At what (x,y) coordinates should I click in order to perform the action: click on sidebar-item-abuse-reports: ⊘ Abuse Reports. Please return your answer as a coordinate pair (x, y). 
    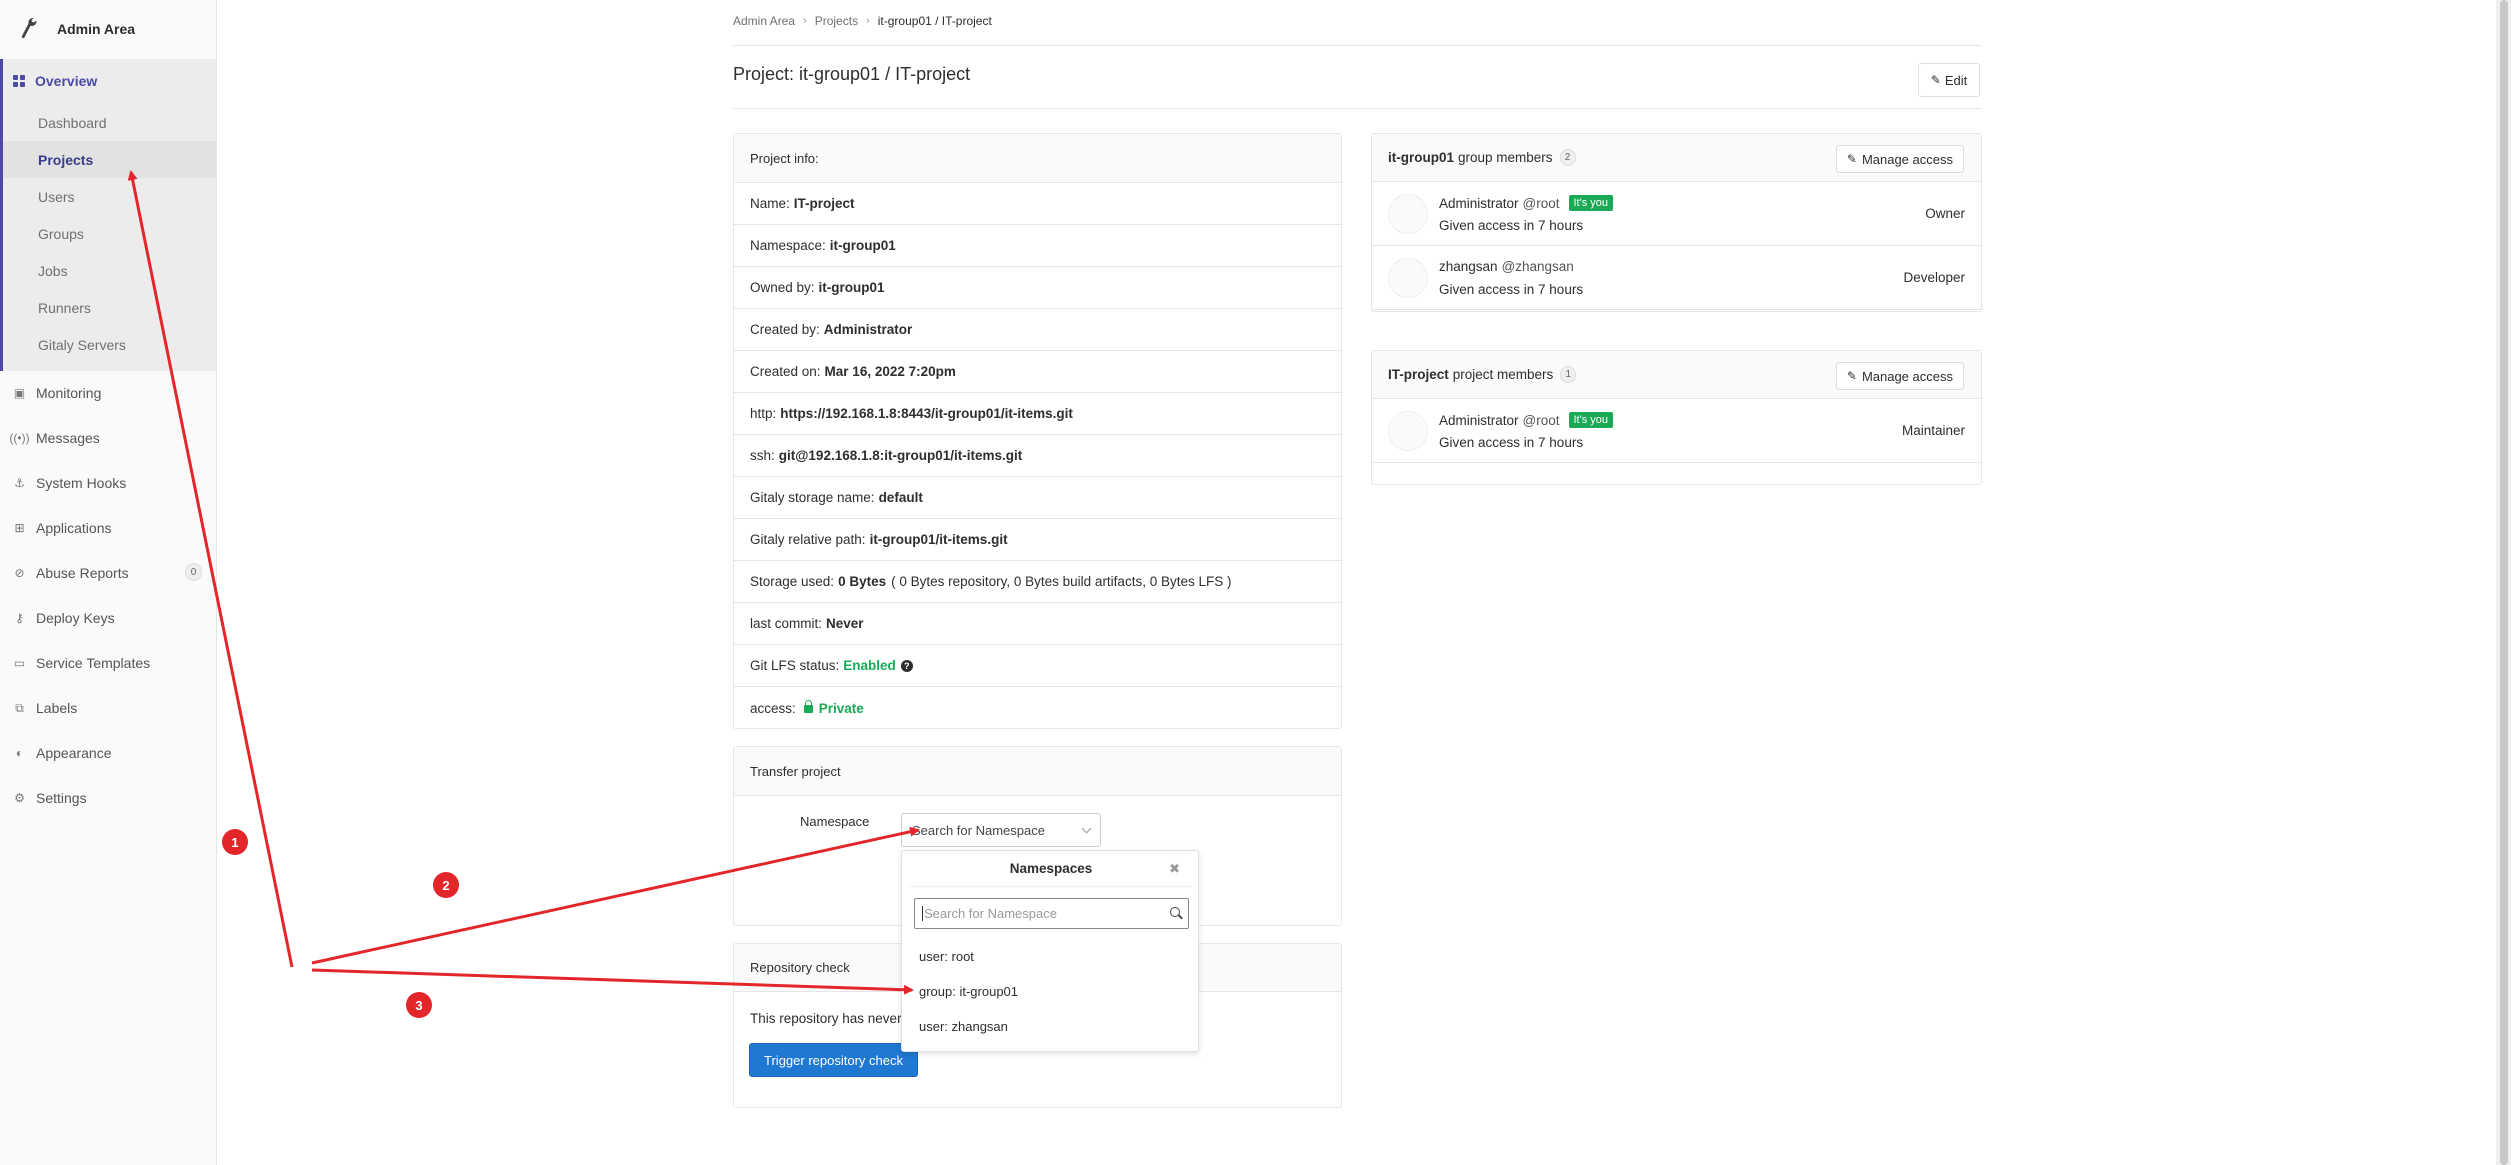
    Looking at the image, I should click on (71, 573).